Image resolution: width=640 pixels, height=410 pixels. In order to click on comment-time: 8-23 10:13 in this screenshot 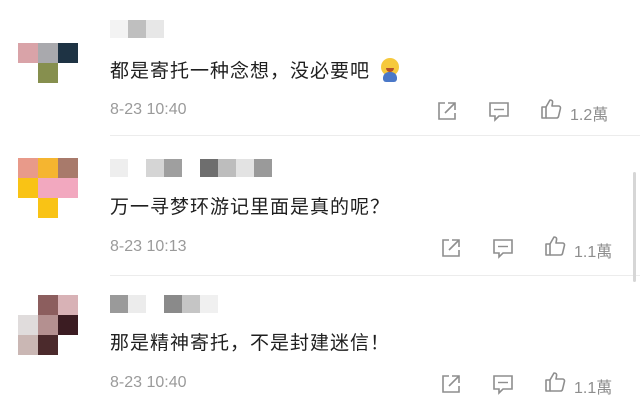, I will do `click(148, 246)`.